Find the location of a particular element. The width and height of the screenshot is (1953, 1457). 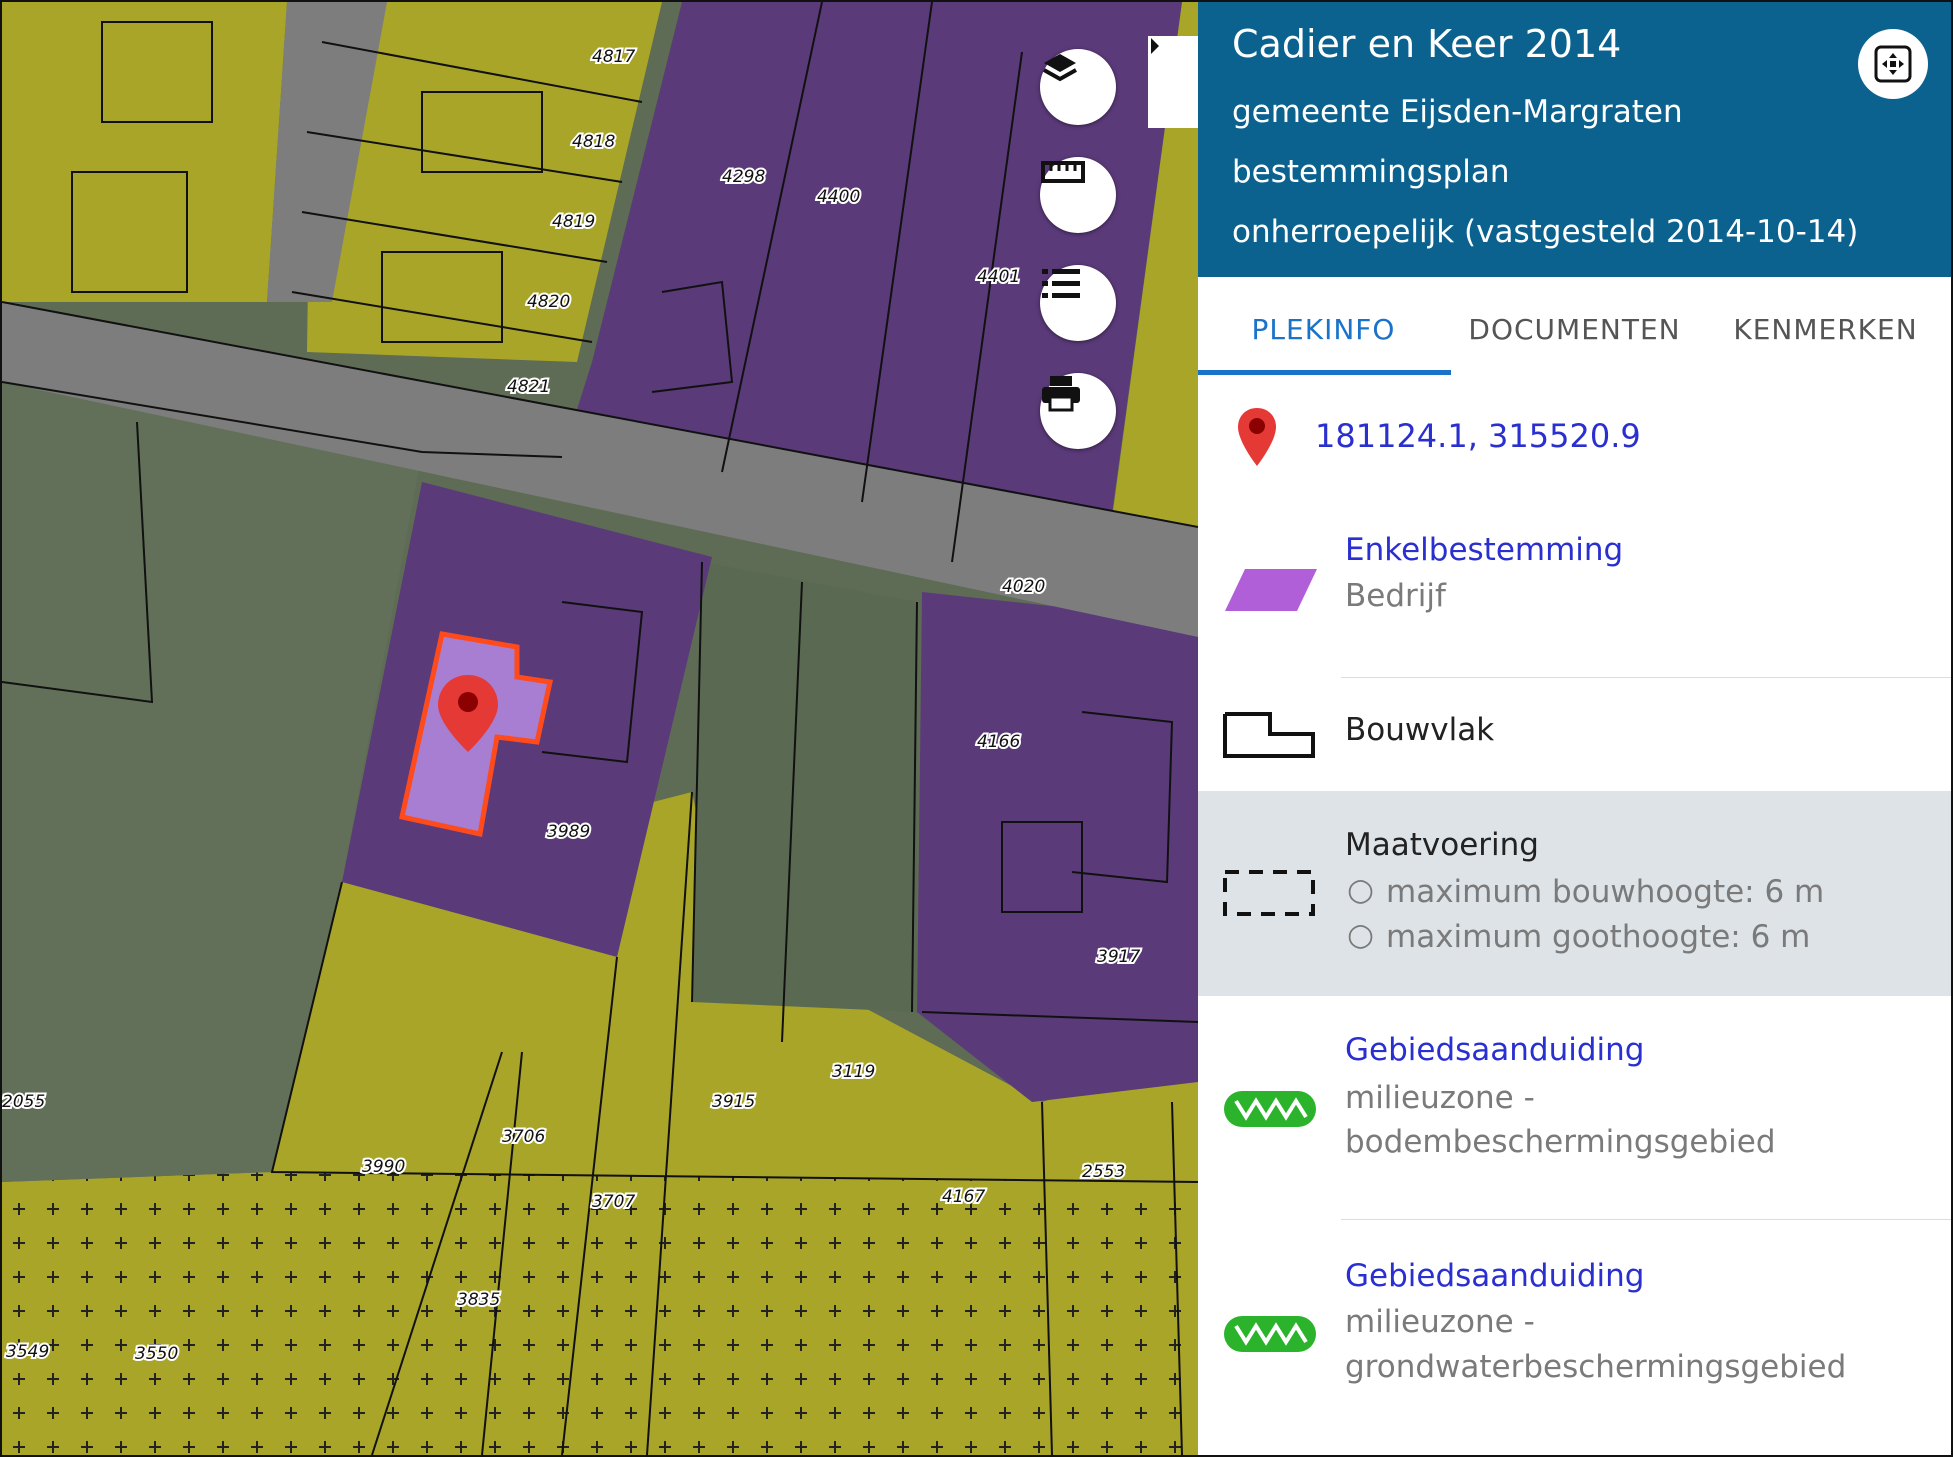

plan-title: Cadier en Keer 2014 is located at coordinates (1427, 44).